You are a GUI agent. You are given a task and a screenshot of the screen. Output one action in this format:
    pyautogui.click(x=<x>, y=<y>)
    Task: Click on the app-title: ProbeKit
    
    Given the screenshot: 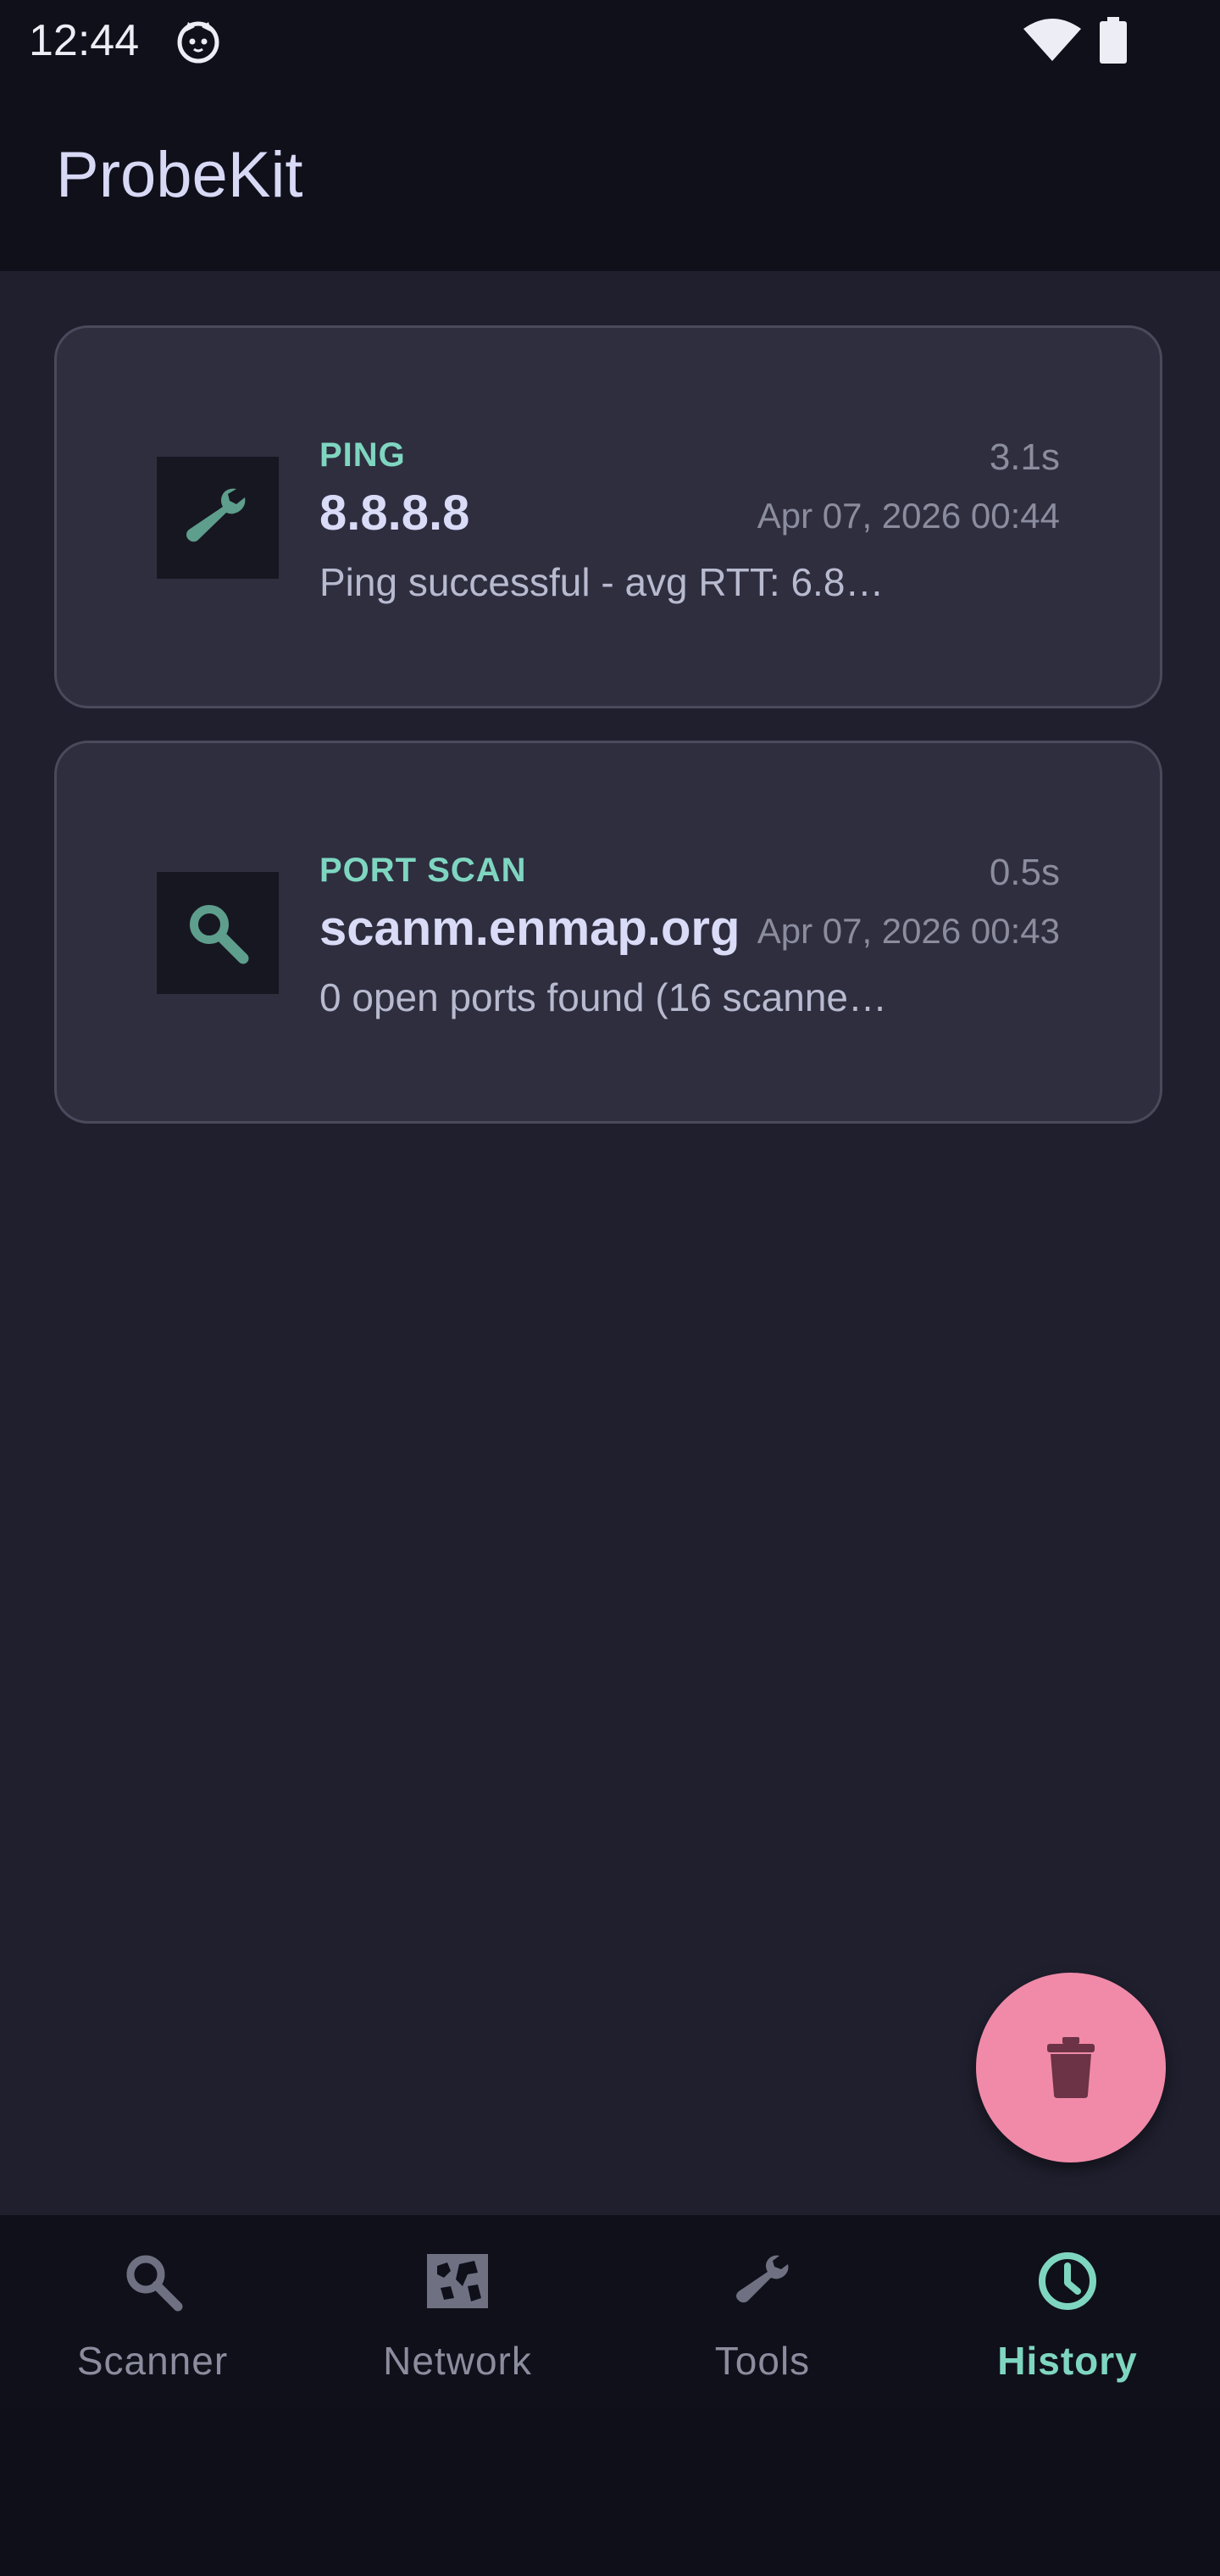 What is the action you would take?
    pyautogui.click(x=179, y=175)
    